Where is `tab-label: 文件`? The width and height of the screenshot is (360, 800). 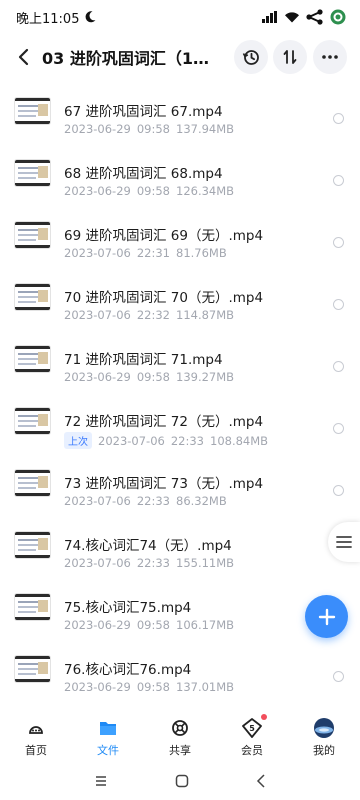 tab-label: 文件 is located at coordinates (108, 750).